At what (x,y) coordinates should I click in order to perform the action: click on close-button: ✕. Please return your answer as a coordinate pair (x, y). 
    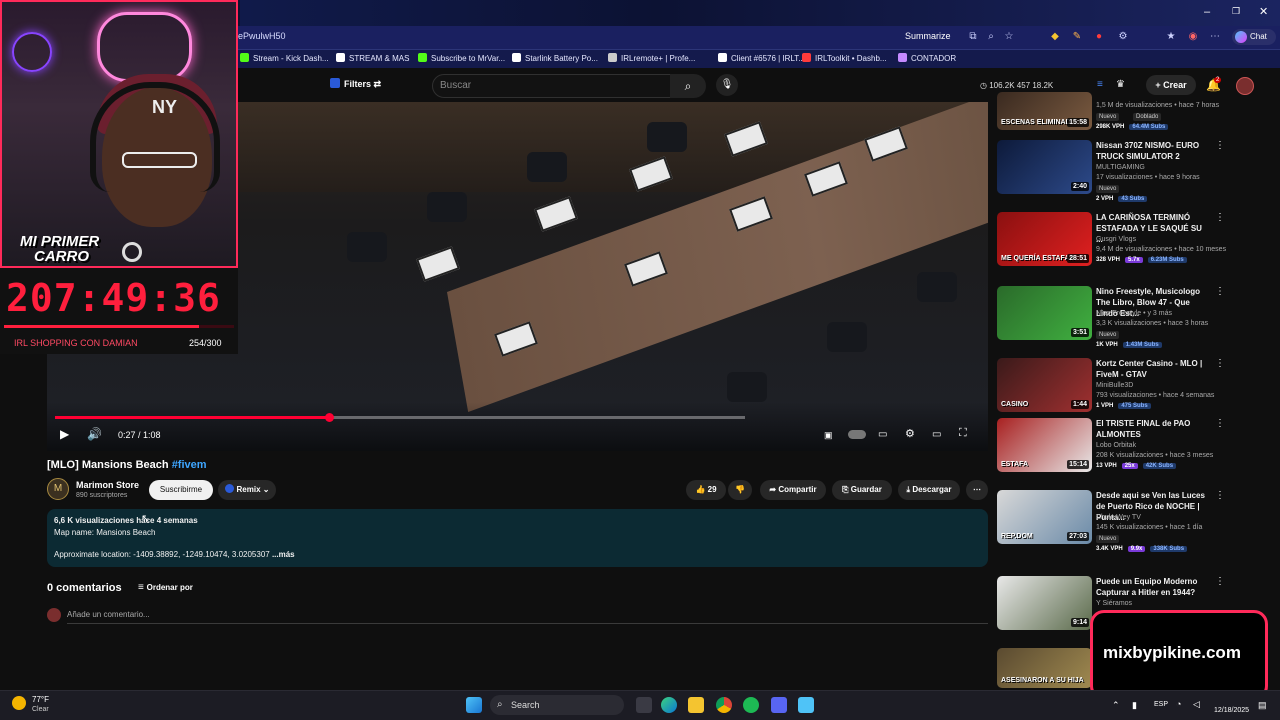
    Looking at the image, I should click on (1263, 11).